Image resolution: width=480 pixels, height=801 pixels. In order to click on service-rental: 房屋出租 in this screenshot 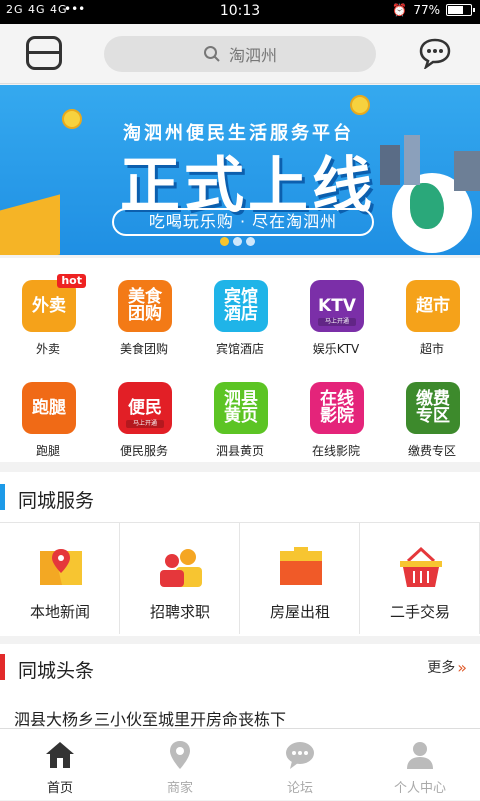, I will do `click(300, 578)`.